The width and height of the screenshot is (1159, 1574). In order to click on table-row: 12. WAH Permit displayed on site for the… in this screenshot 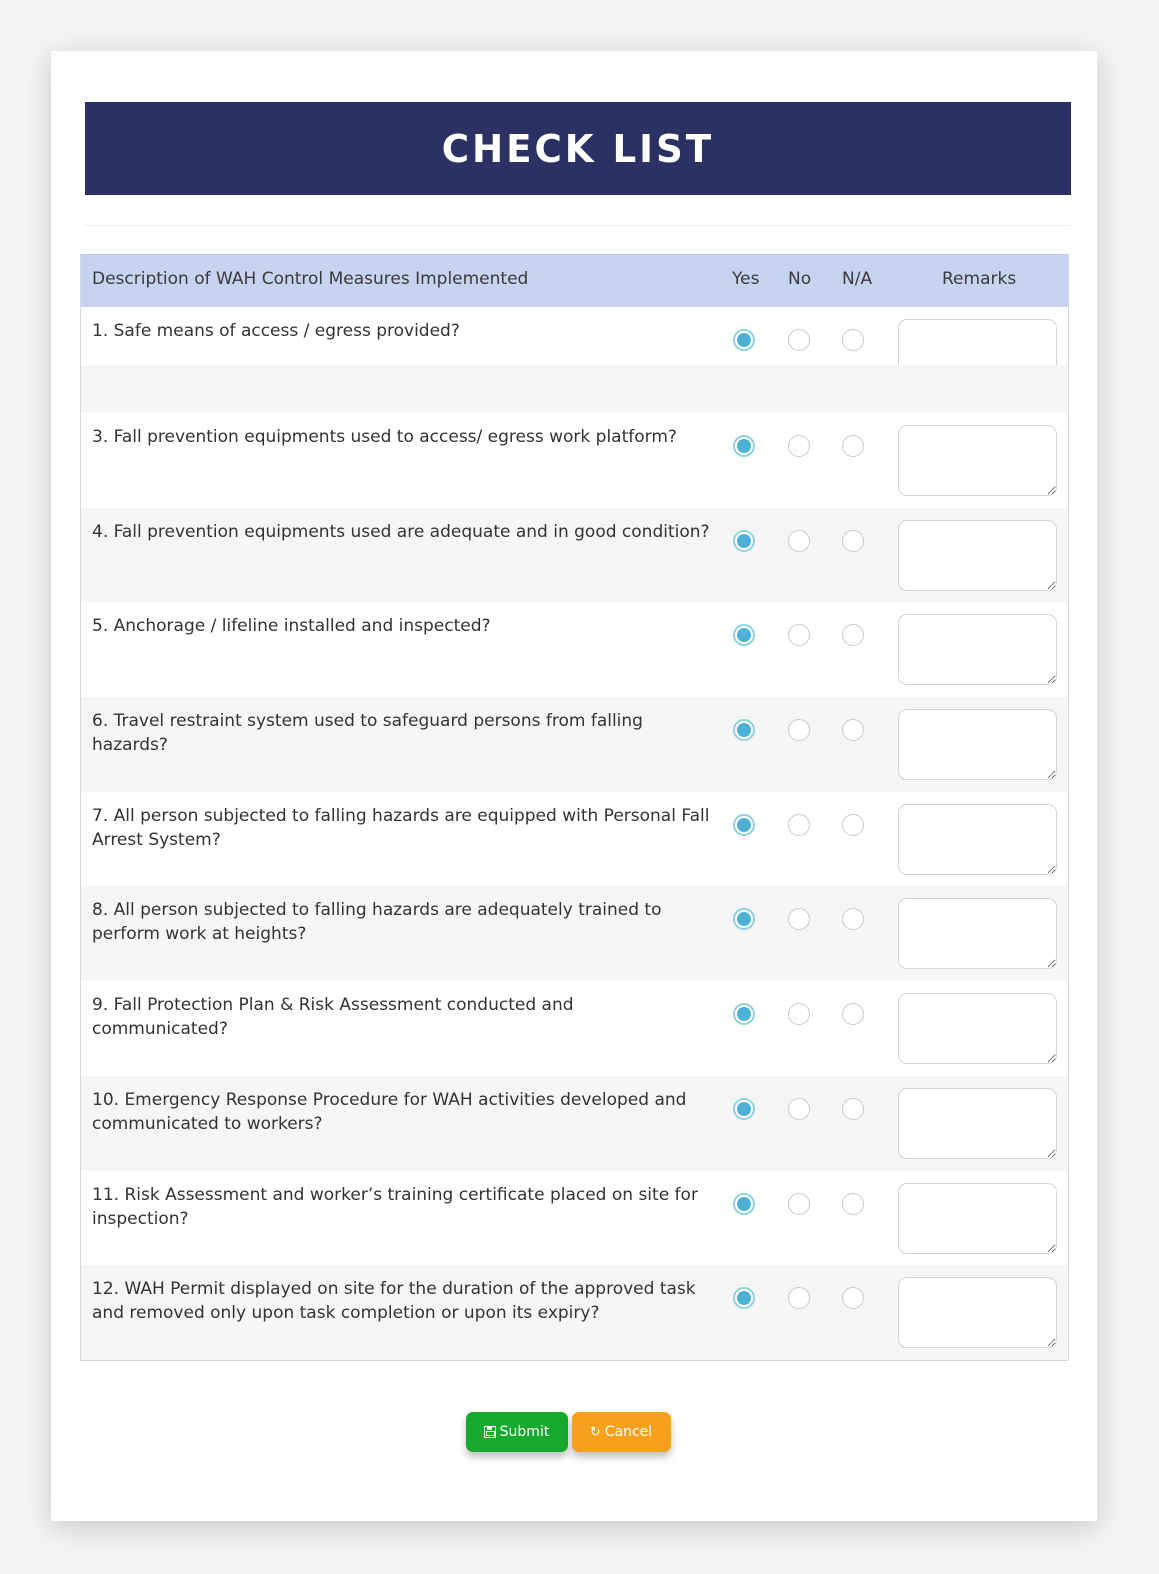, I will do `click(574, 1312)`.